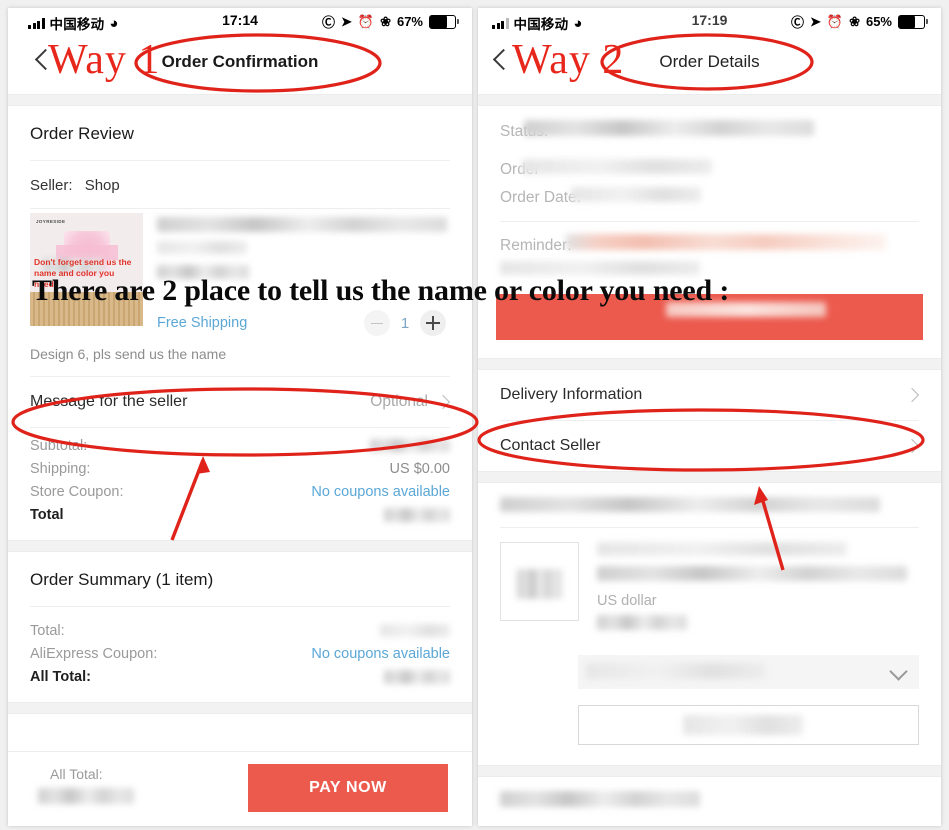  What do you see at coordinates (86, 798) in the screenshot?
I see `pay-bar-total-amount` at bounding box center [86, 798].